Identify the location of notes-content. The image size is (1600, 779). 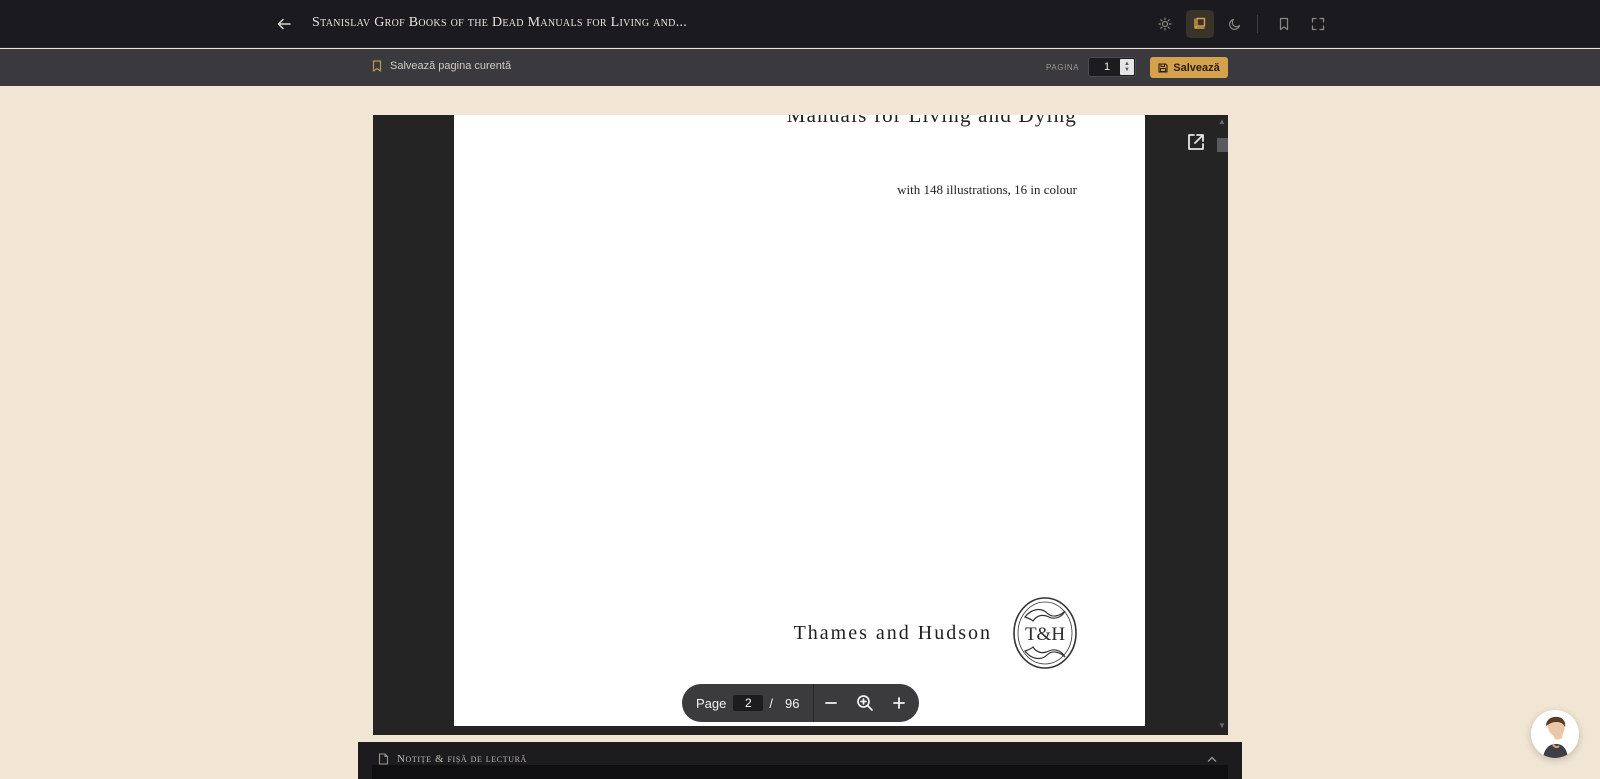
(800, 772).